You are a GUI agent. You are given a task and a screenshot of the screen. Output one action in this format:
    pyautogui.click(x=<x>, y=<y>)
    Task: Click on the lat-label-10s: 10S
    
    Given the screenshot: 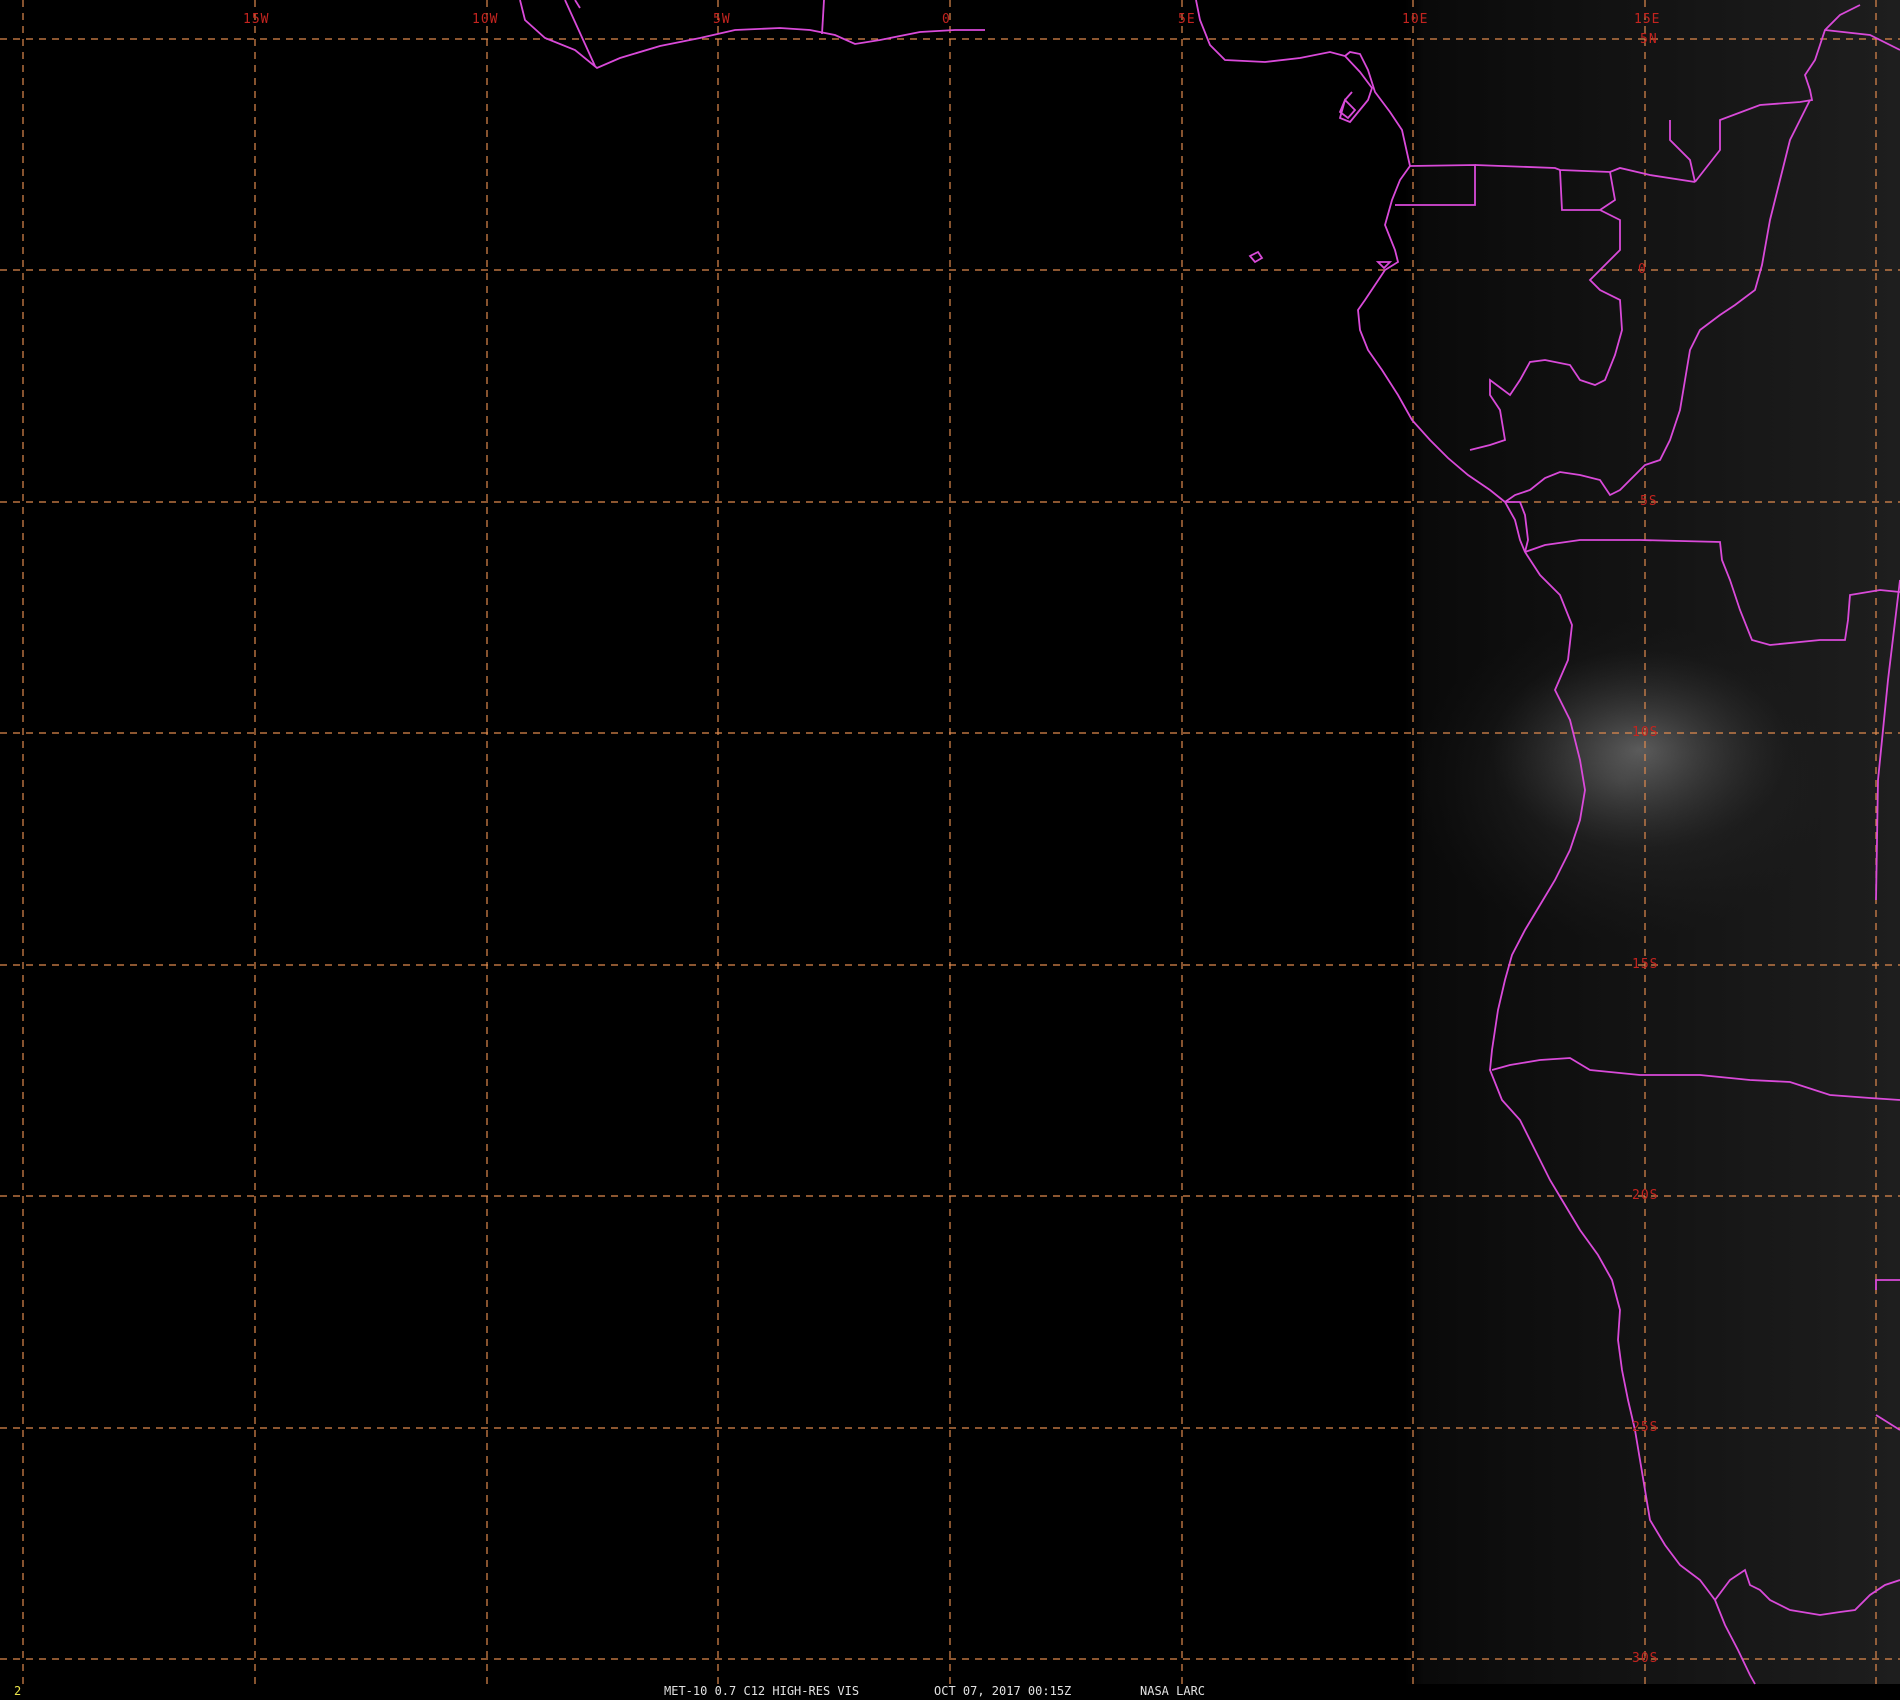 What is the action you would take?
    pyautogui.click(x=1645, y=732)
    